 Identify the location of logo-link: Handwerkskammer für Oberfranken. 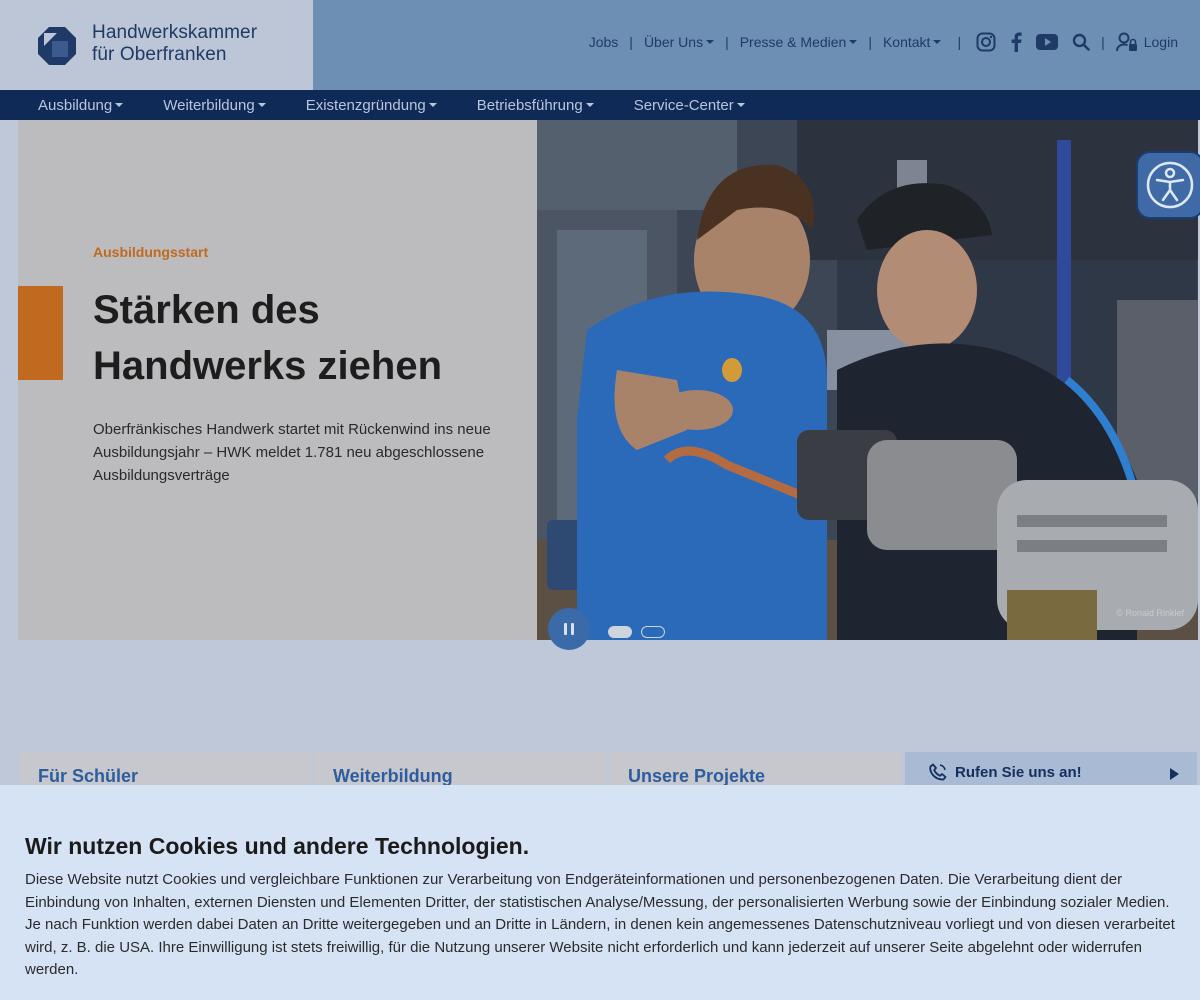
(156, 45).